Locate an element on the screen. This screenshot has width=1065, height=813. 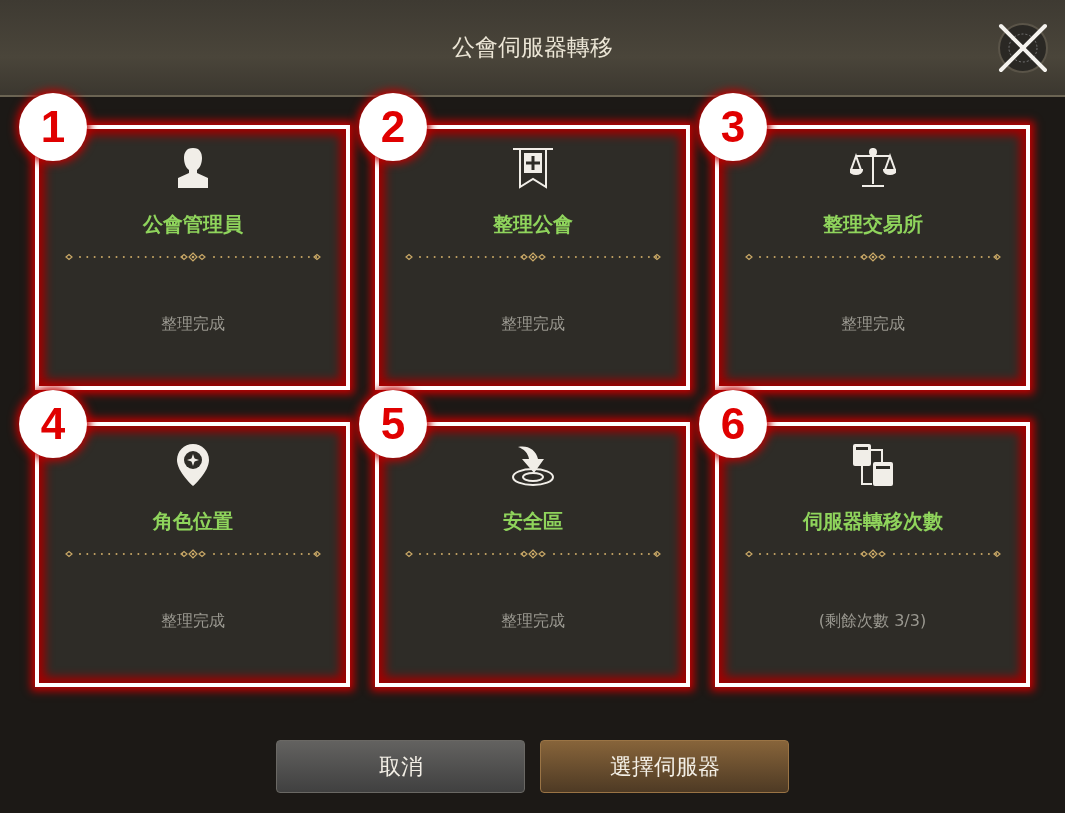
number-badge: 4 is located at coordinates (53, 424).